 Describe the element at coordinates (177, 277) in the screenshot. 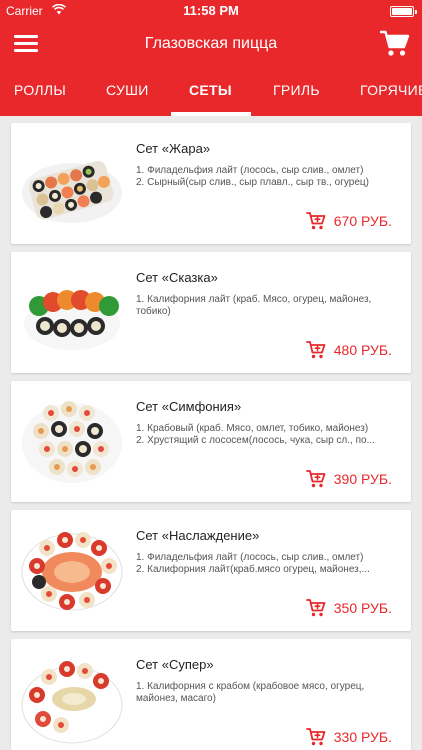

I see `product-name: Сет «Сказка»` at that location.